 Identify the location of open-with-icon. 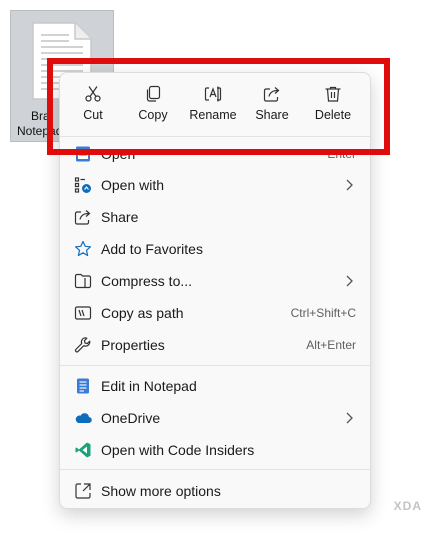
(82, 185).